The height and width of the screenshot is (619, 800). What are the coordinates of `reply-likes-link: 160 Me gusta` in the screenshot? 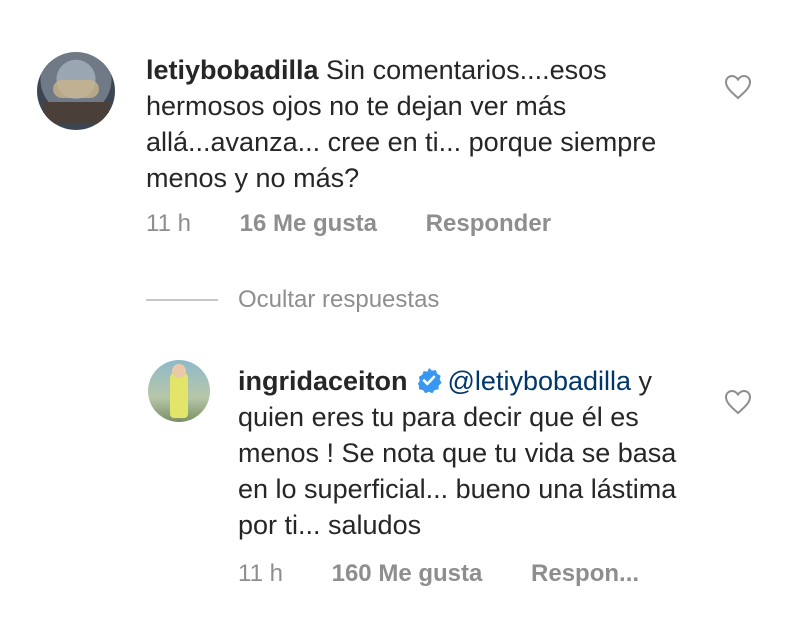 It's located at (407, 573).